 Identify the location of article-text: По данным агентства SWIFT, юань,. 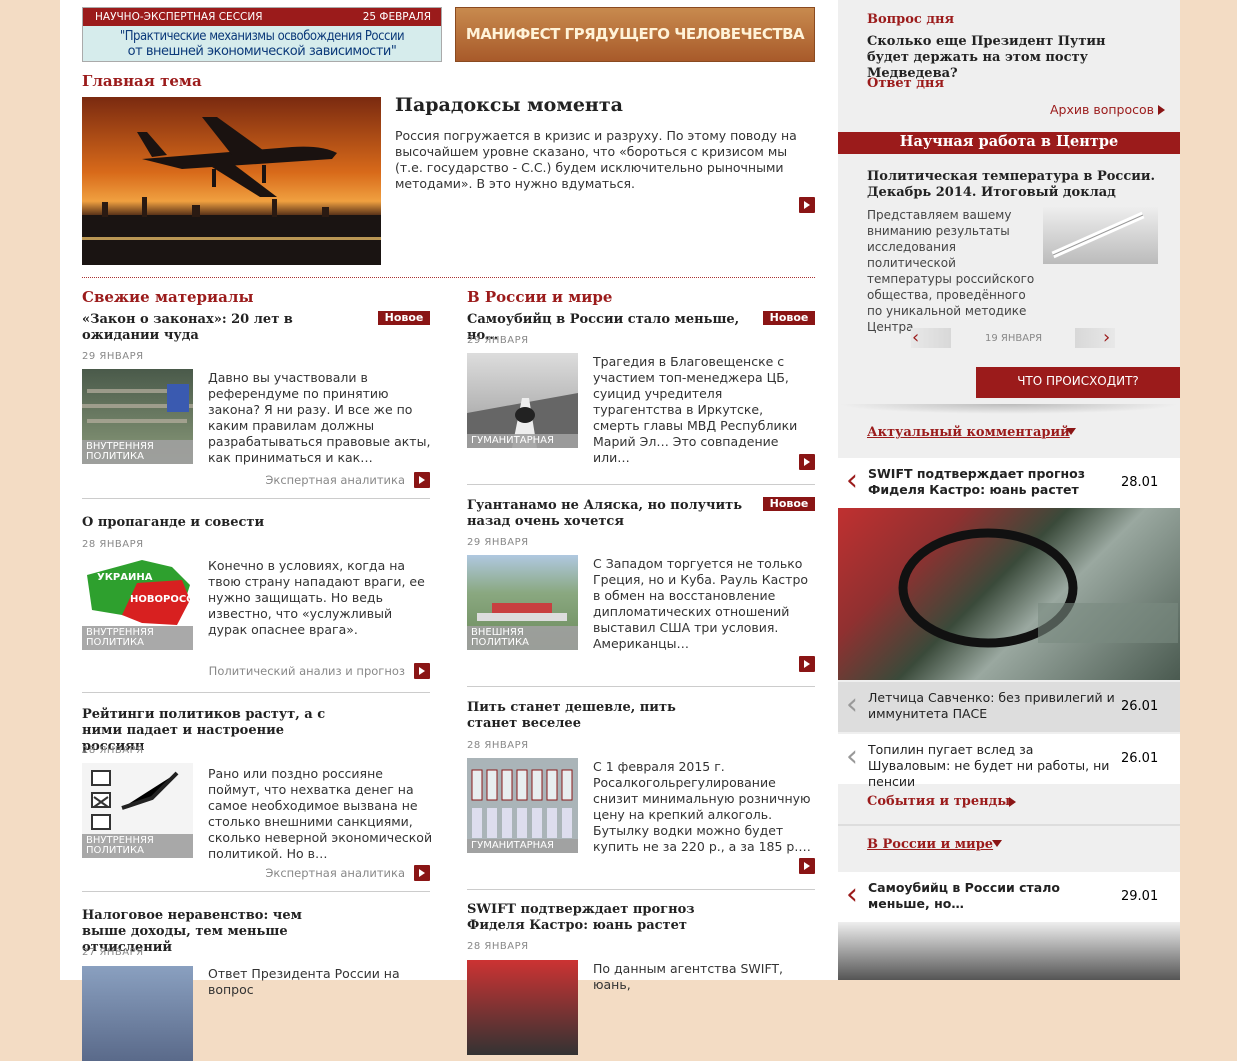
(688, 976).